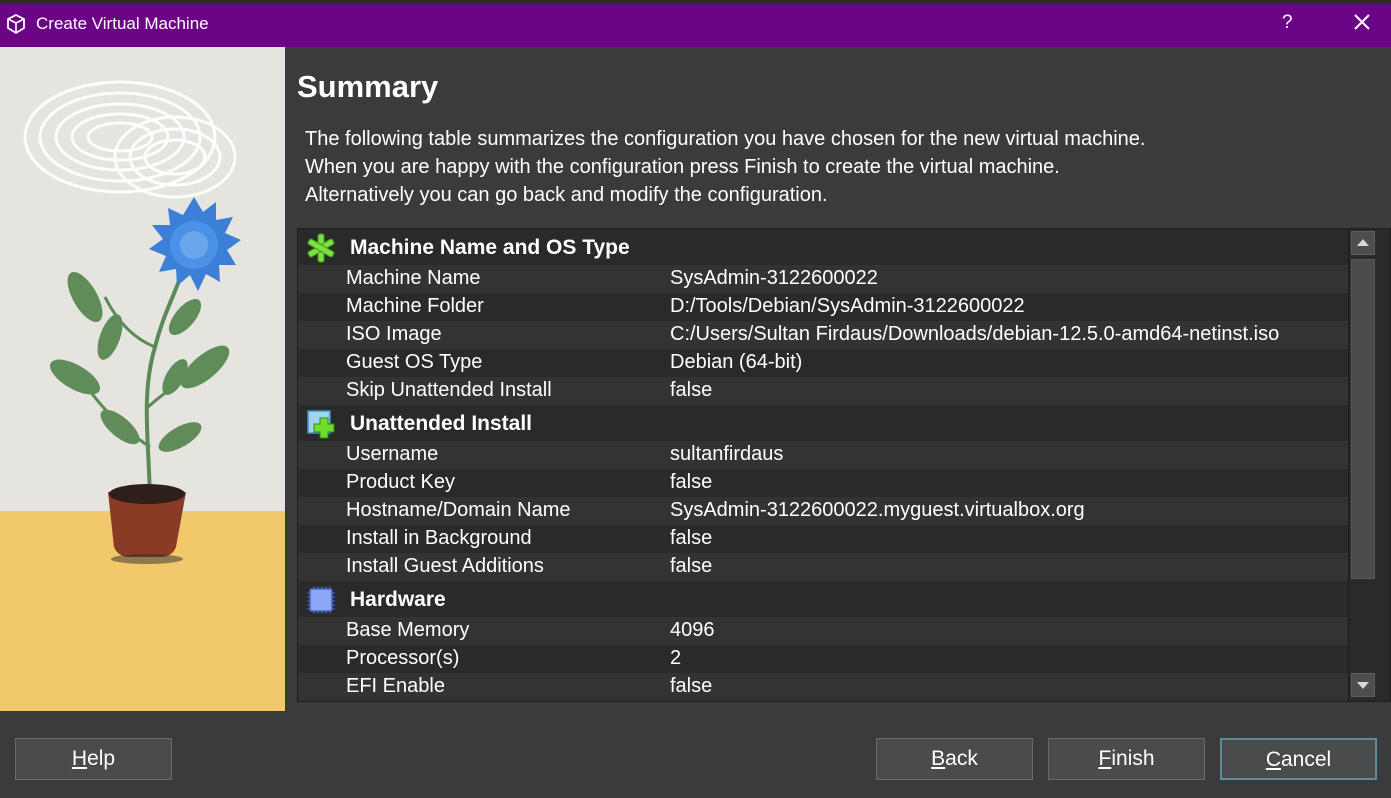  I want to click on help-button: Help, so click(93, 759).